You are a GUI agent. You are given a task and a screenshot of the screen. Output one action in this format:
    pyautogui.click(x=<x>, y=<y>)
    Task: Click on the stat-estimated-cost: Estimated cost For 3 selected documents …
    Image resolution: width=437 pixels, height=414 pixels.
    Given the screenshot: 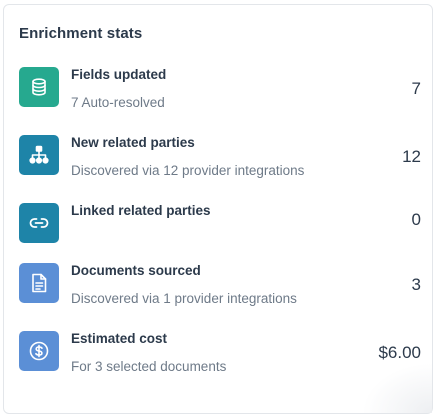 What is the action you would take?
    pyautogui.click(x=220, y=353)
    